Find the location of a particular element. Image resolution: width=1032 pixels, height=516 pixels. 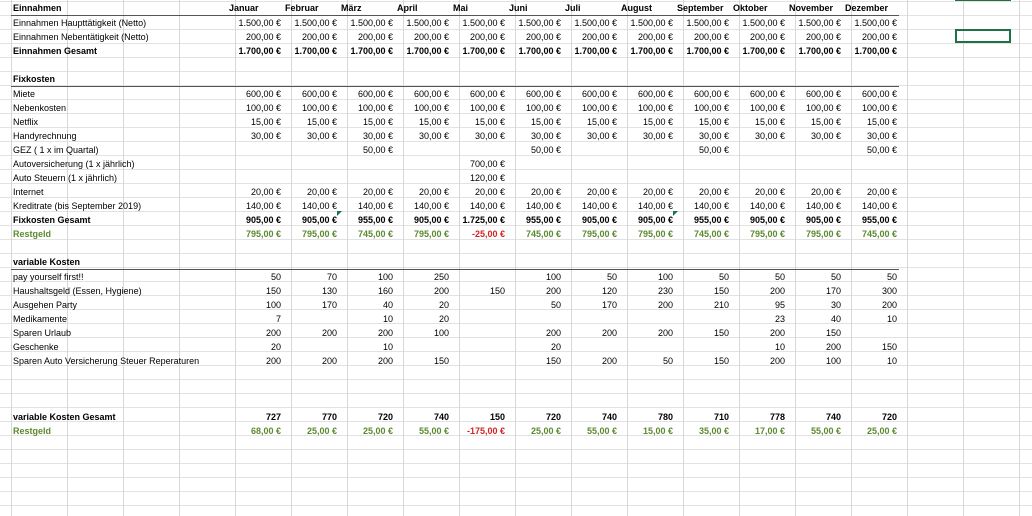

section-title: Fixkosten is located at coordinates (119, 79).